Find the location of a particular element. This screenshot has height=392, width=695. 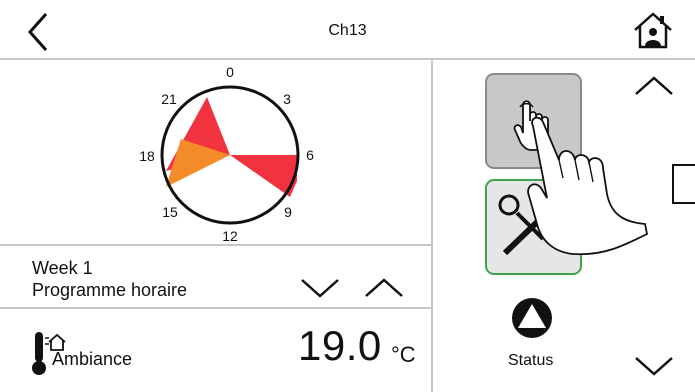

schedule-down-button is located at coordinates (320, 287).